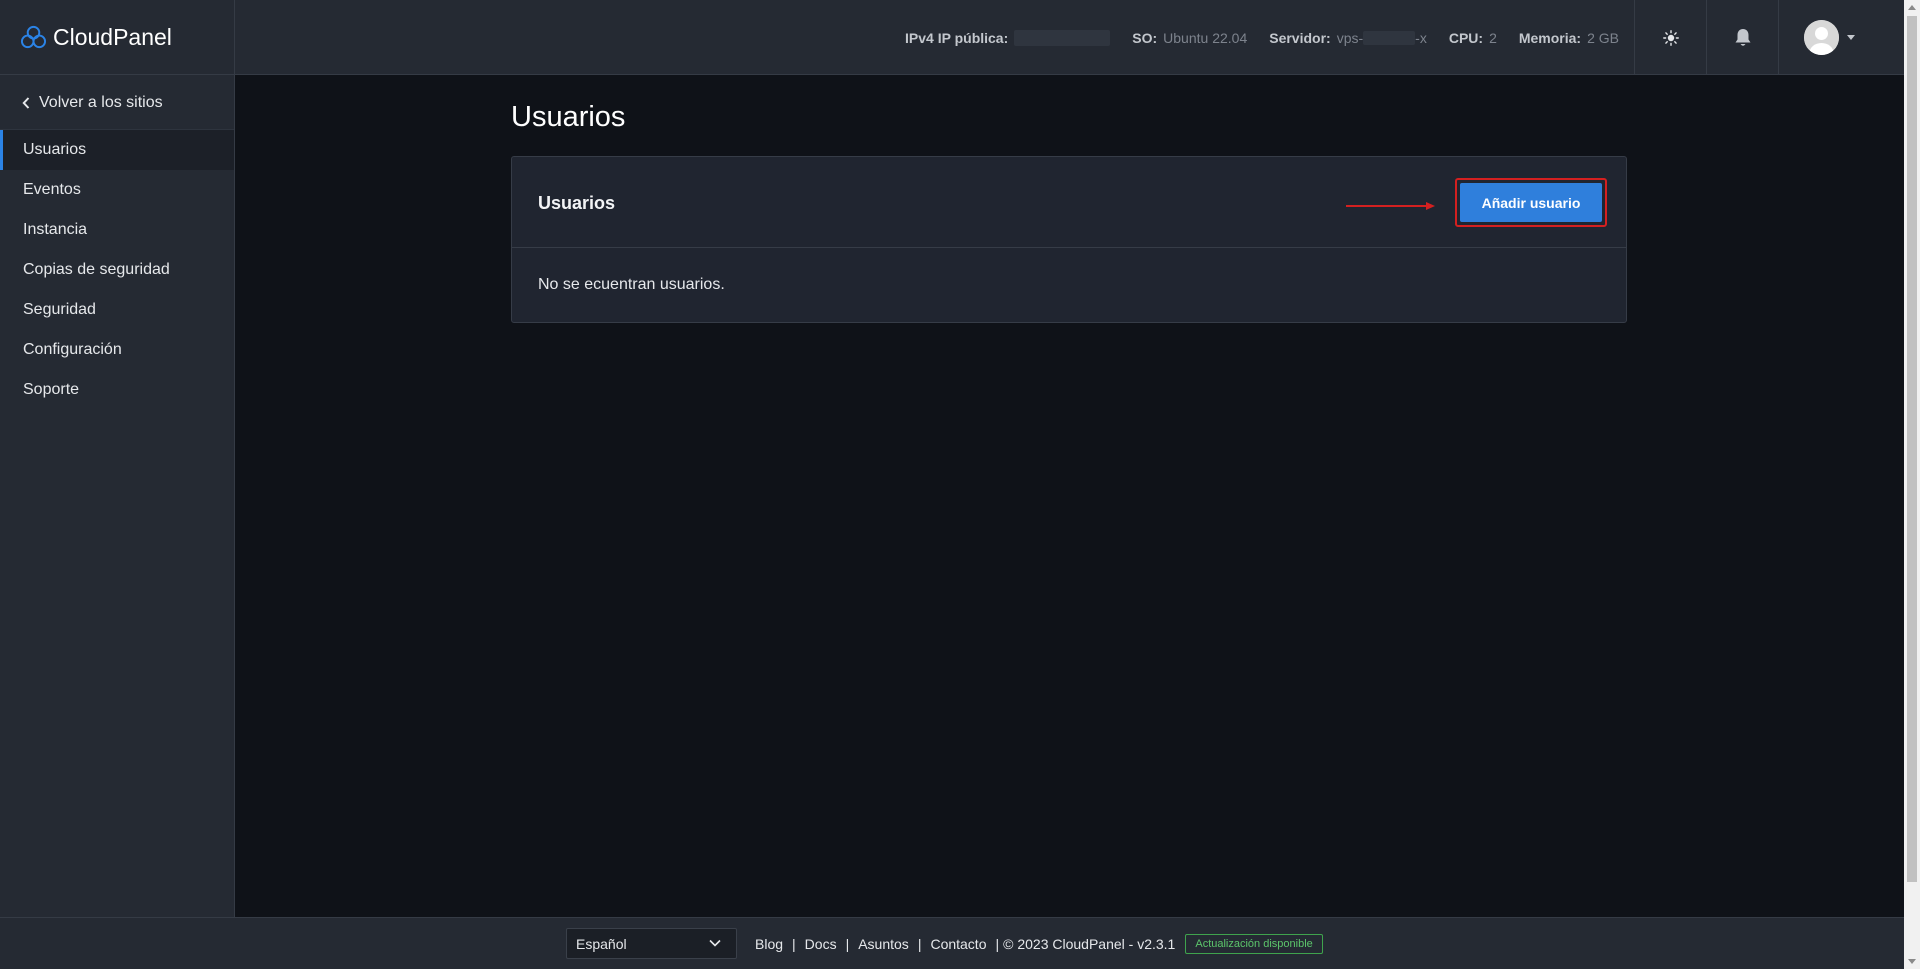 This screenshot has height=969, width=1920. I want to click on empty-message: No se ecuentran usuarios., so click(631, 284).